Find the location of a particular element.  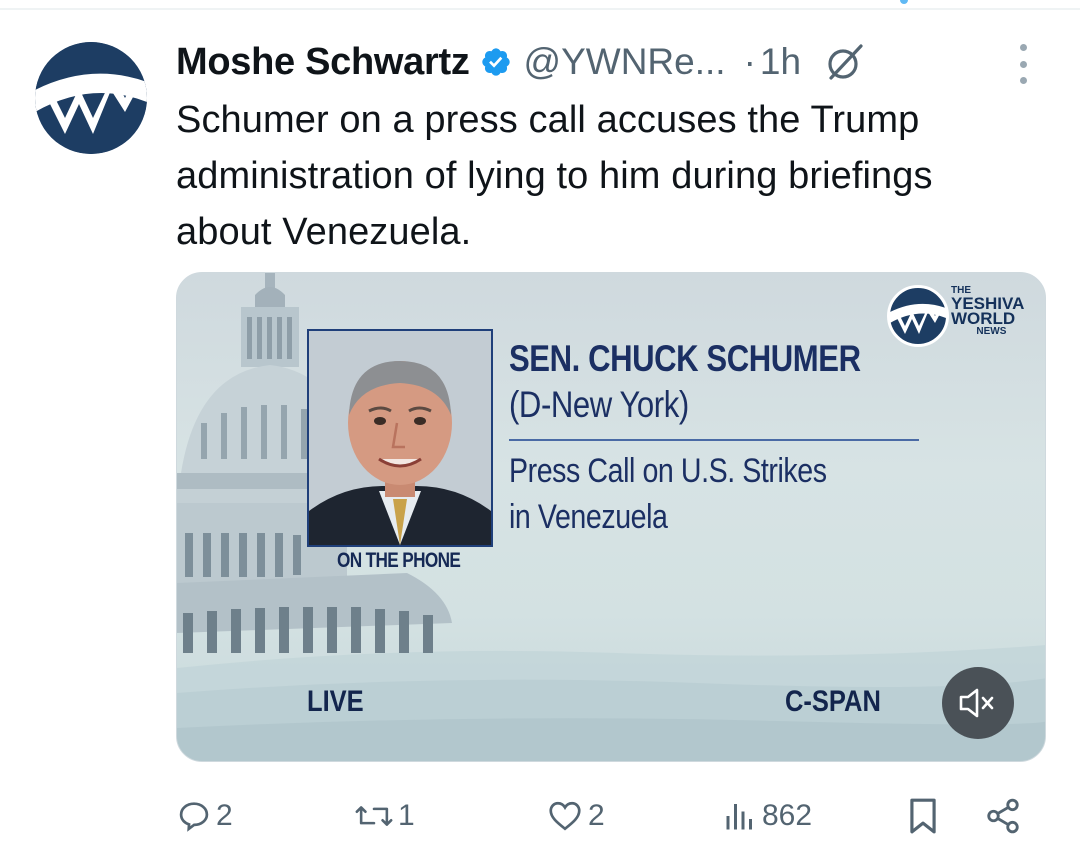

views-button: 862 is located at coordinates (767, 816).